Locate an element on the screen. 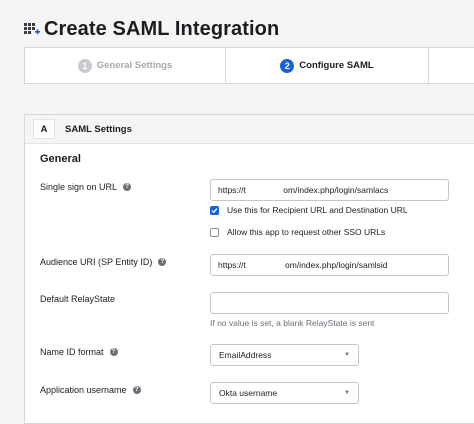 Image resolution: width=474 pixels, height=424 pixels. step-number: 1 is located at coordinates (84, 65).